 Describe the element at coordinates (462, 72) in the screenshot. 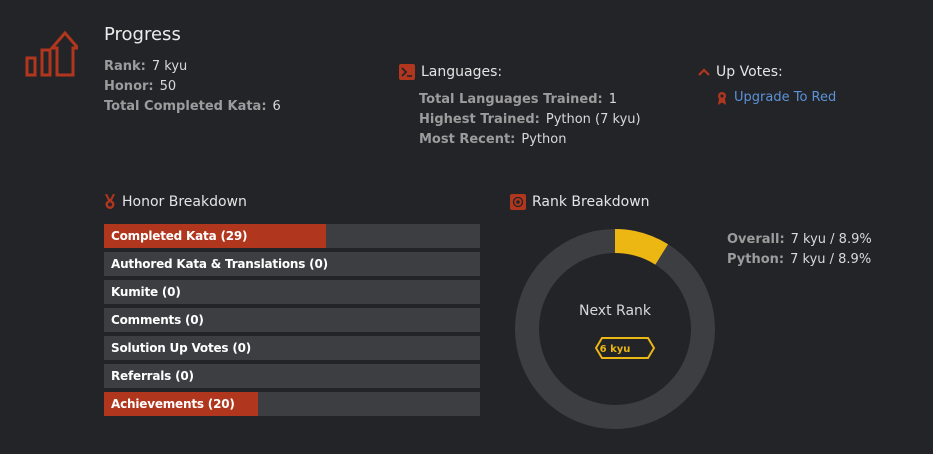

I see `languages-title: Languages:` at that location.